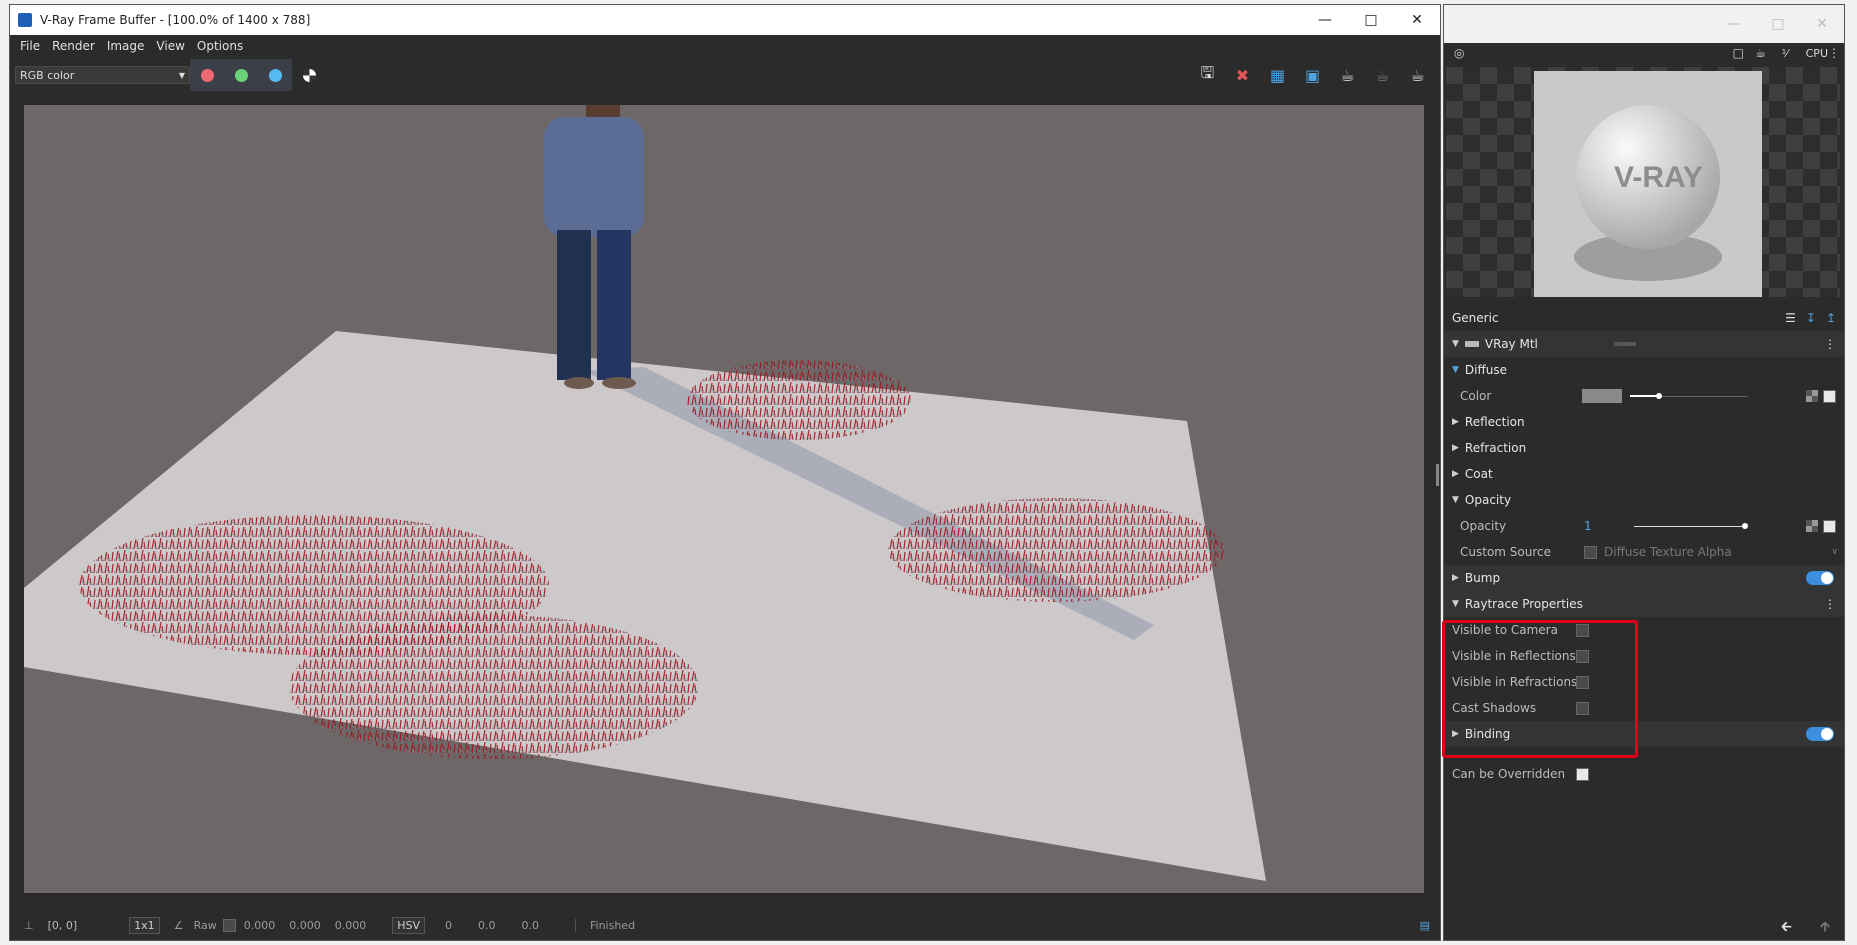  I want to click on section-opacity: ▼ Opacity, so click(1644, 500).